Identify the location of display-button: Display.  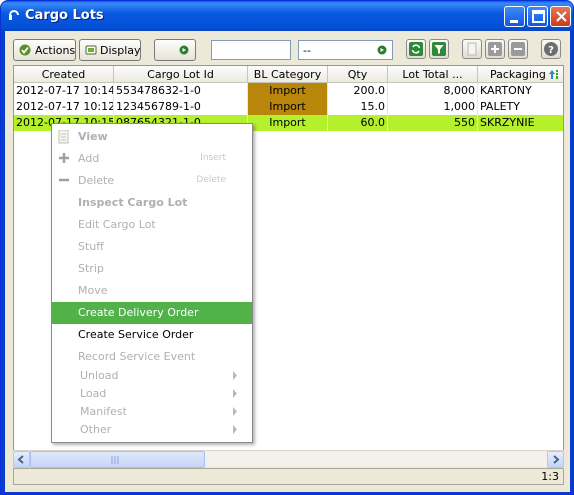
(110, 50).